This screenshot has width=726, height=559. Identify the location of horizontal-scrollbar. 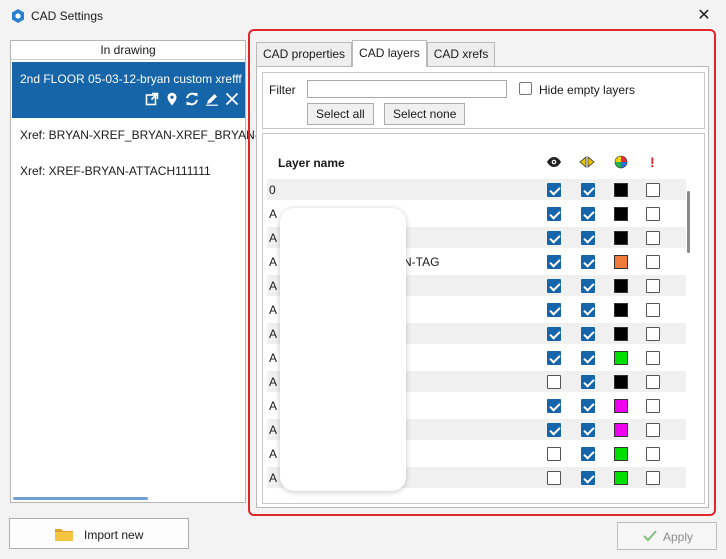
(80, 498).